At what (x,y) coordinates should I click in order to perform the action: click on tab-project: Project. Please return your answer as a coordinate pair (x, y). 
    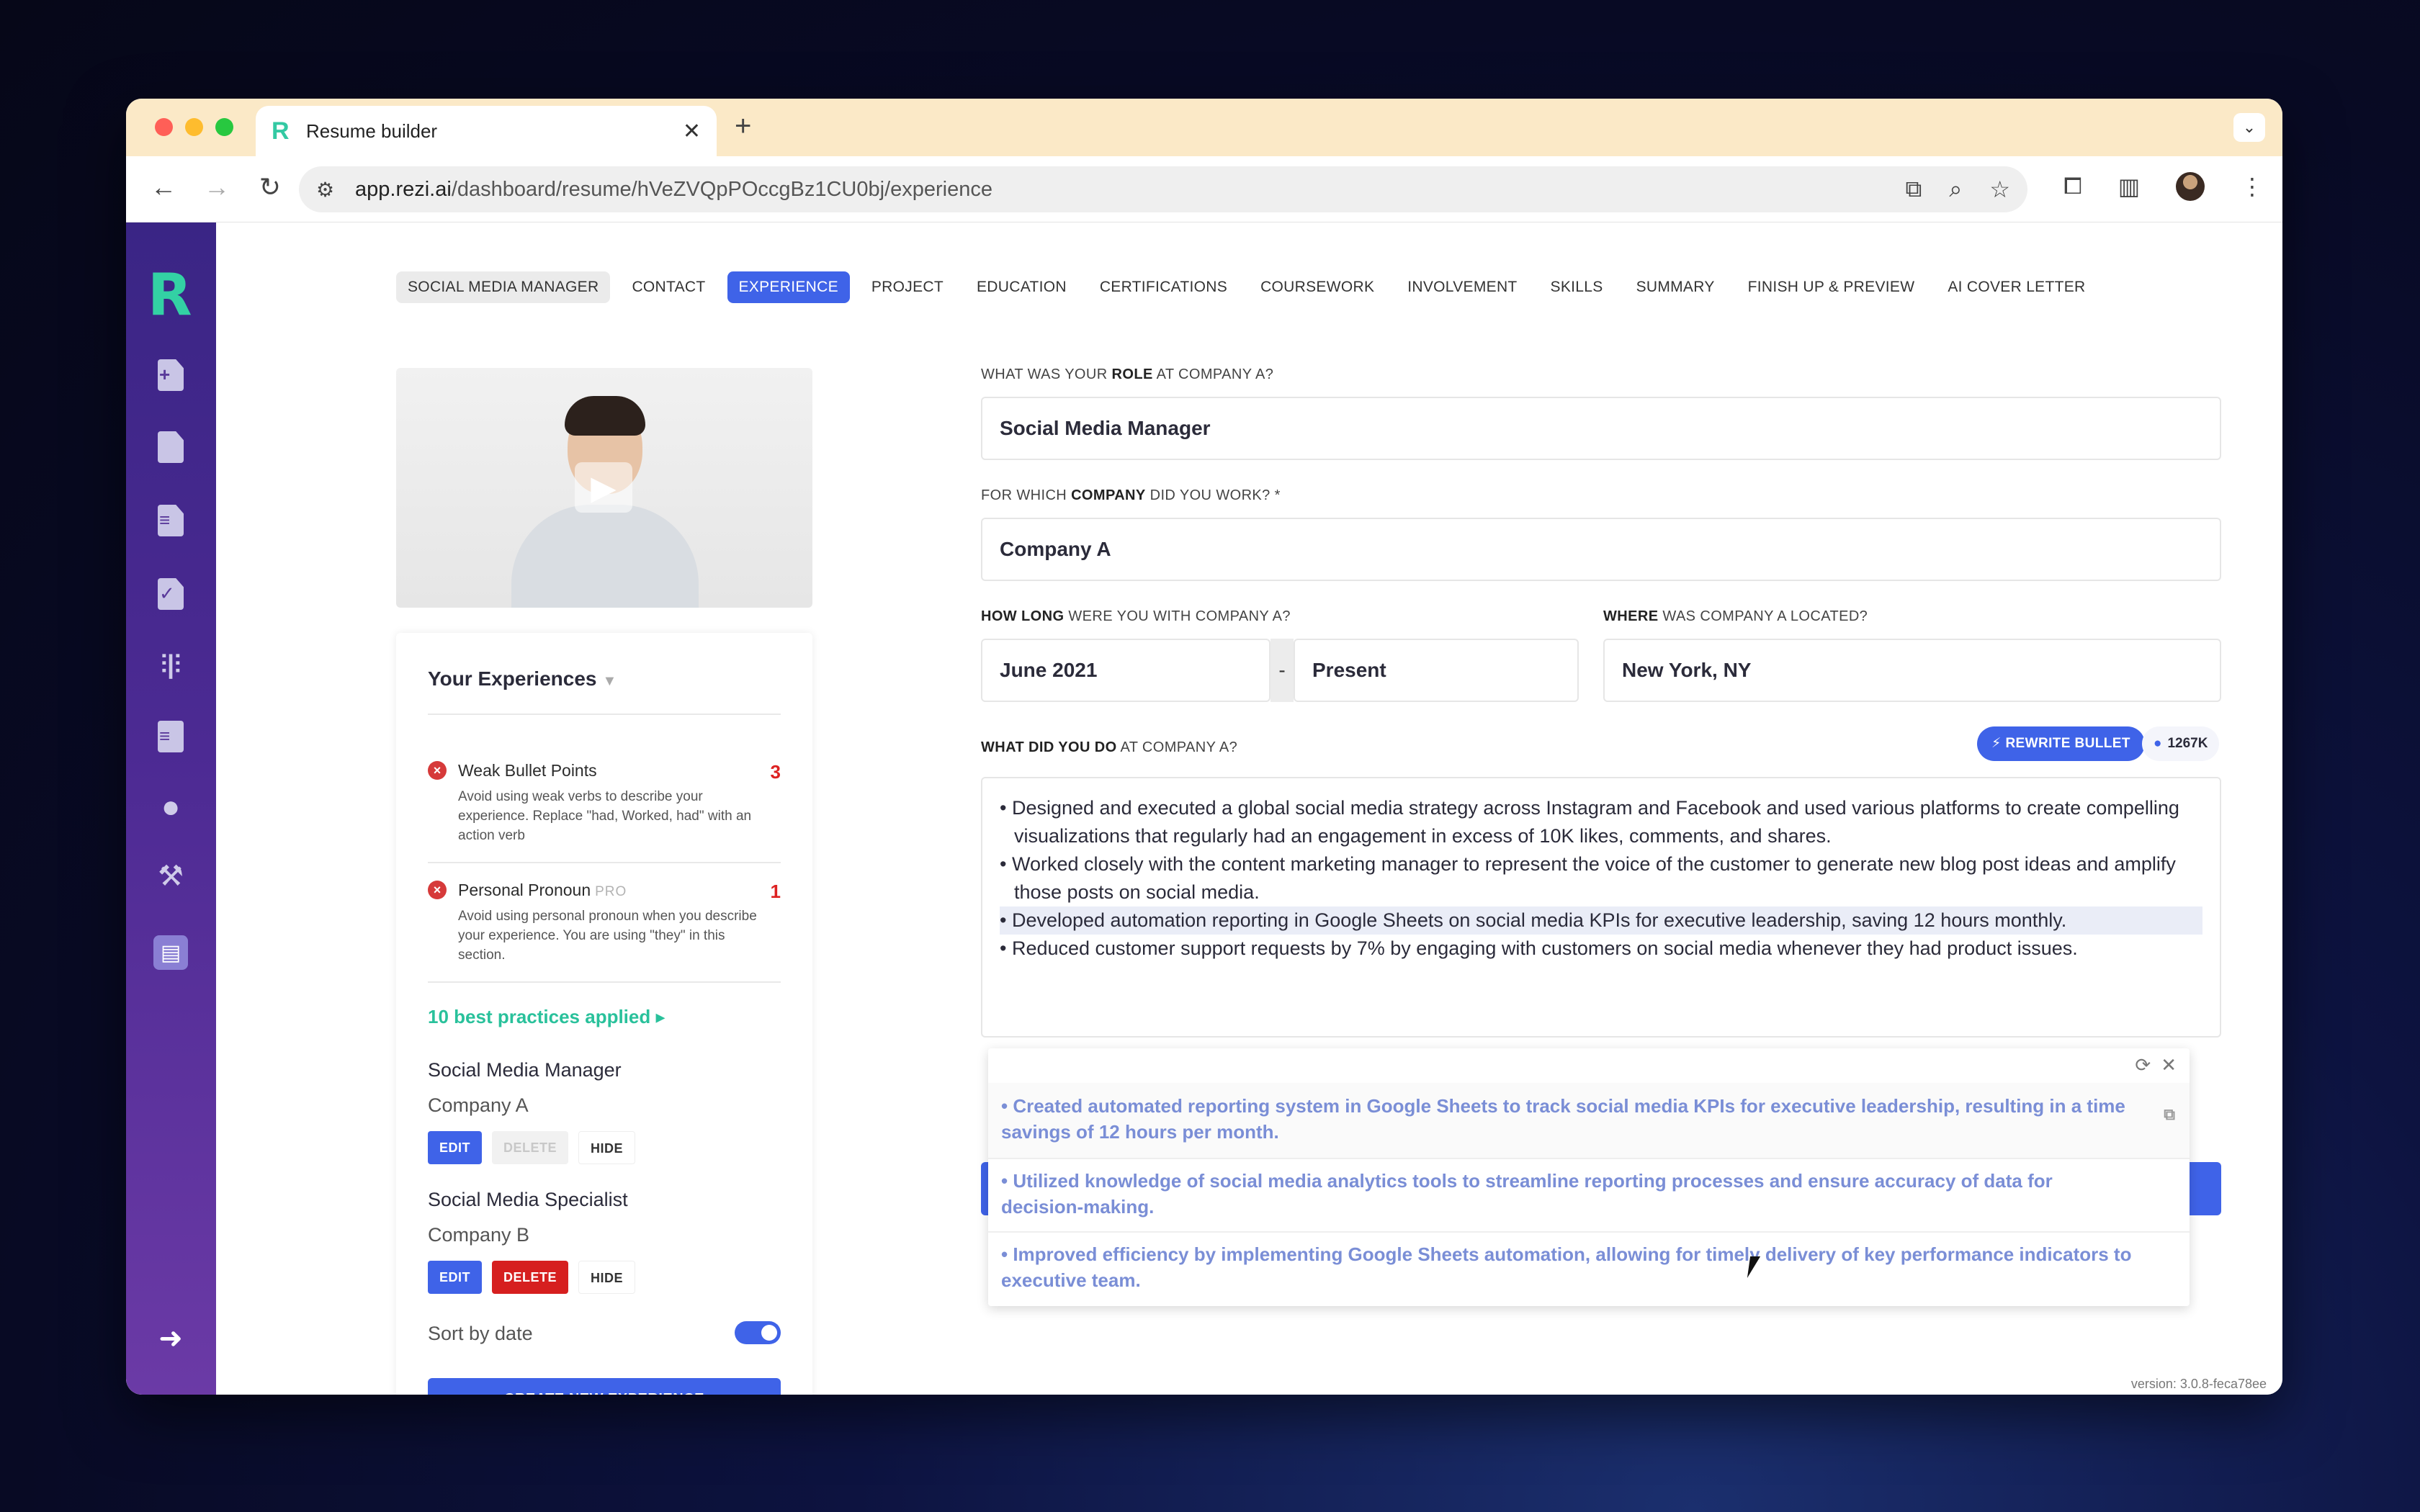
    Looking at the image, I should click on (907, 287).